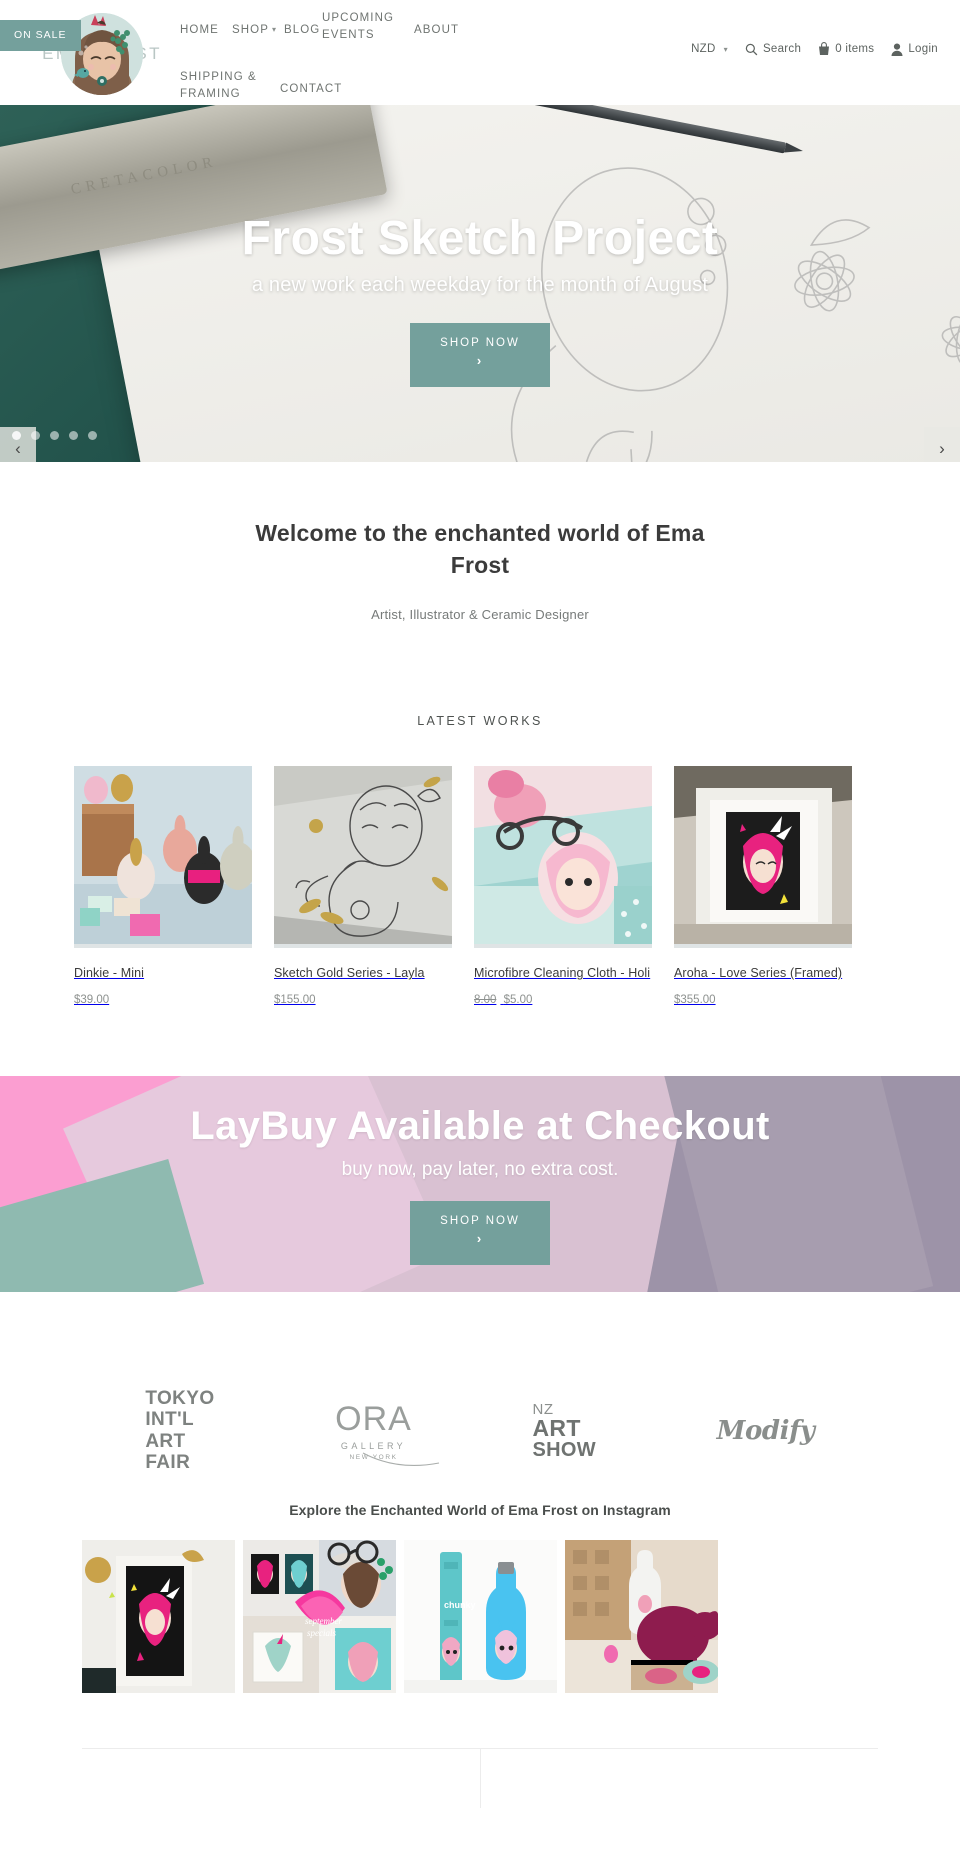 The width and height of the screenshot is (960, 1875). Describe the element at coordinates (168, 1462) in the screenshot. I see `brand-line: FAIR` at that location.